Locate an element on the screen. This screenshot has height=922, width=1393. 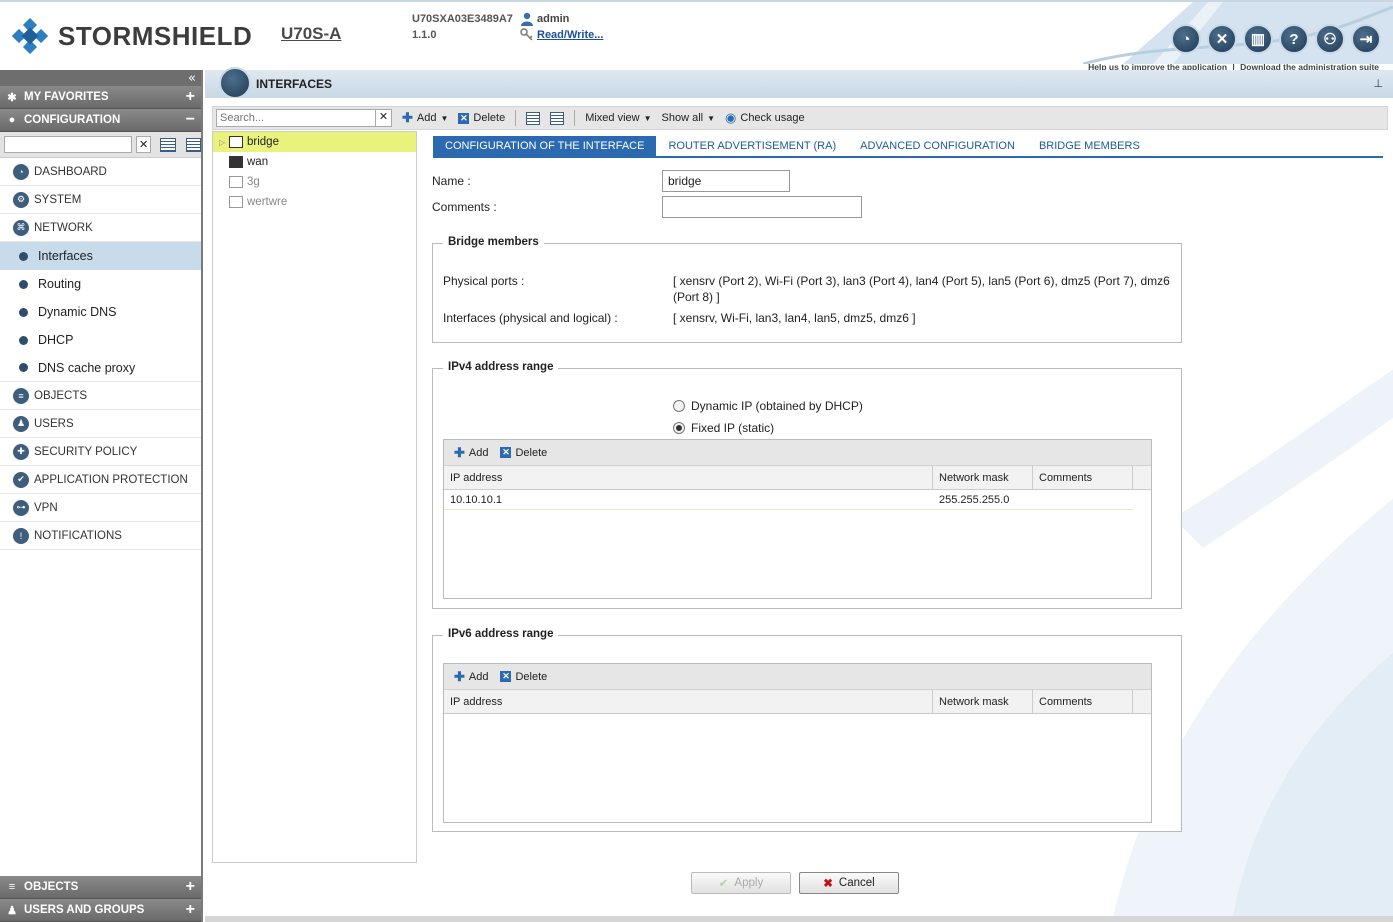
menu-objects: ≡ OBJECTS is located at coordinates (100, 396).